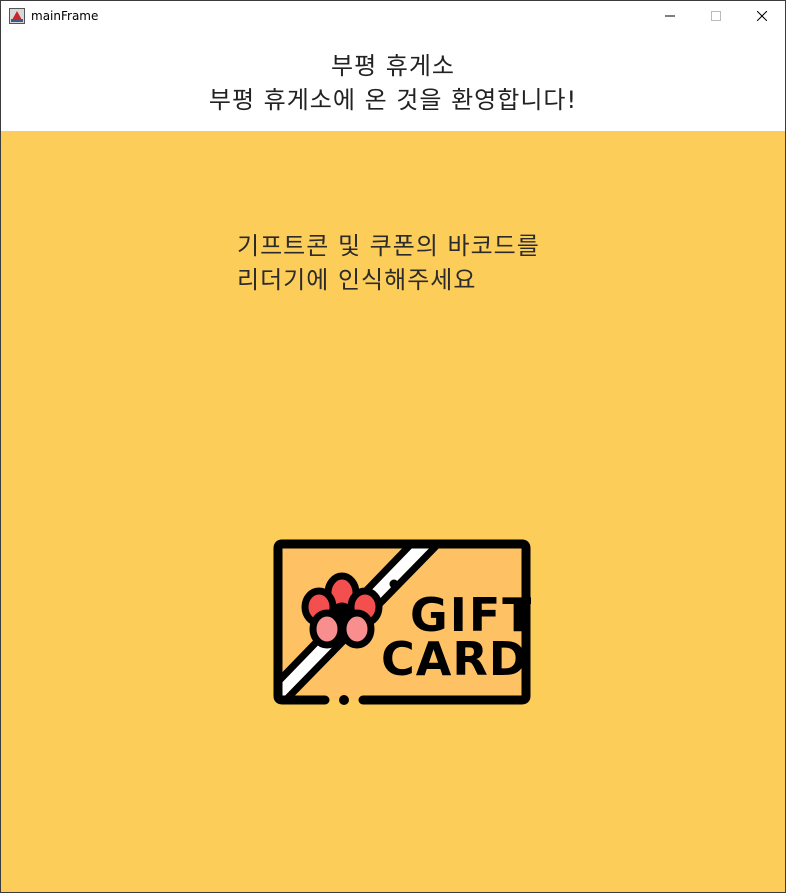 Image resolution: width=786 pixels, height=893 pixels. I want to click on java-app-icon, so click(17, 16).